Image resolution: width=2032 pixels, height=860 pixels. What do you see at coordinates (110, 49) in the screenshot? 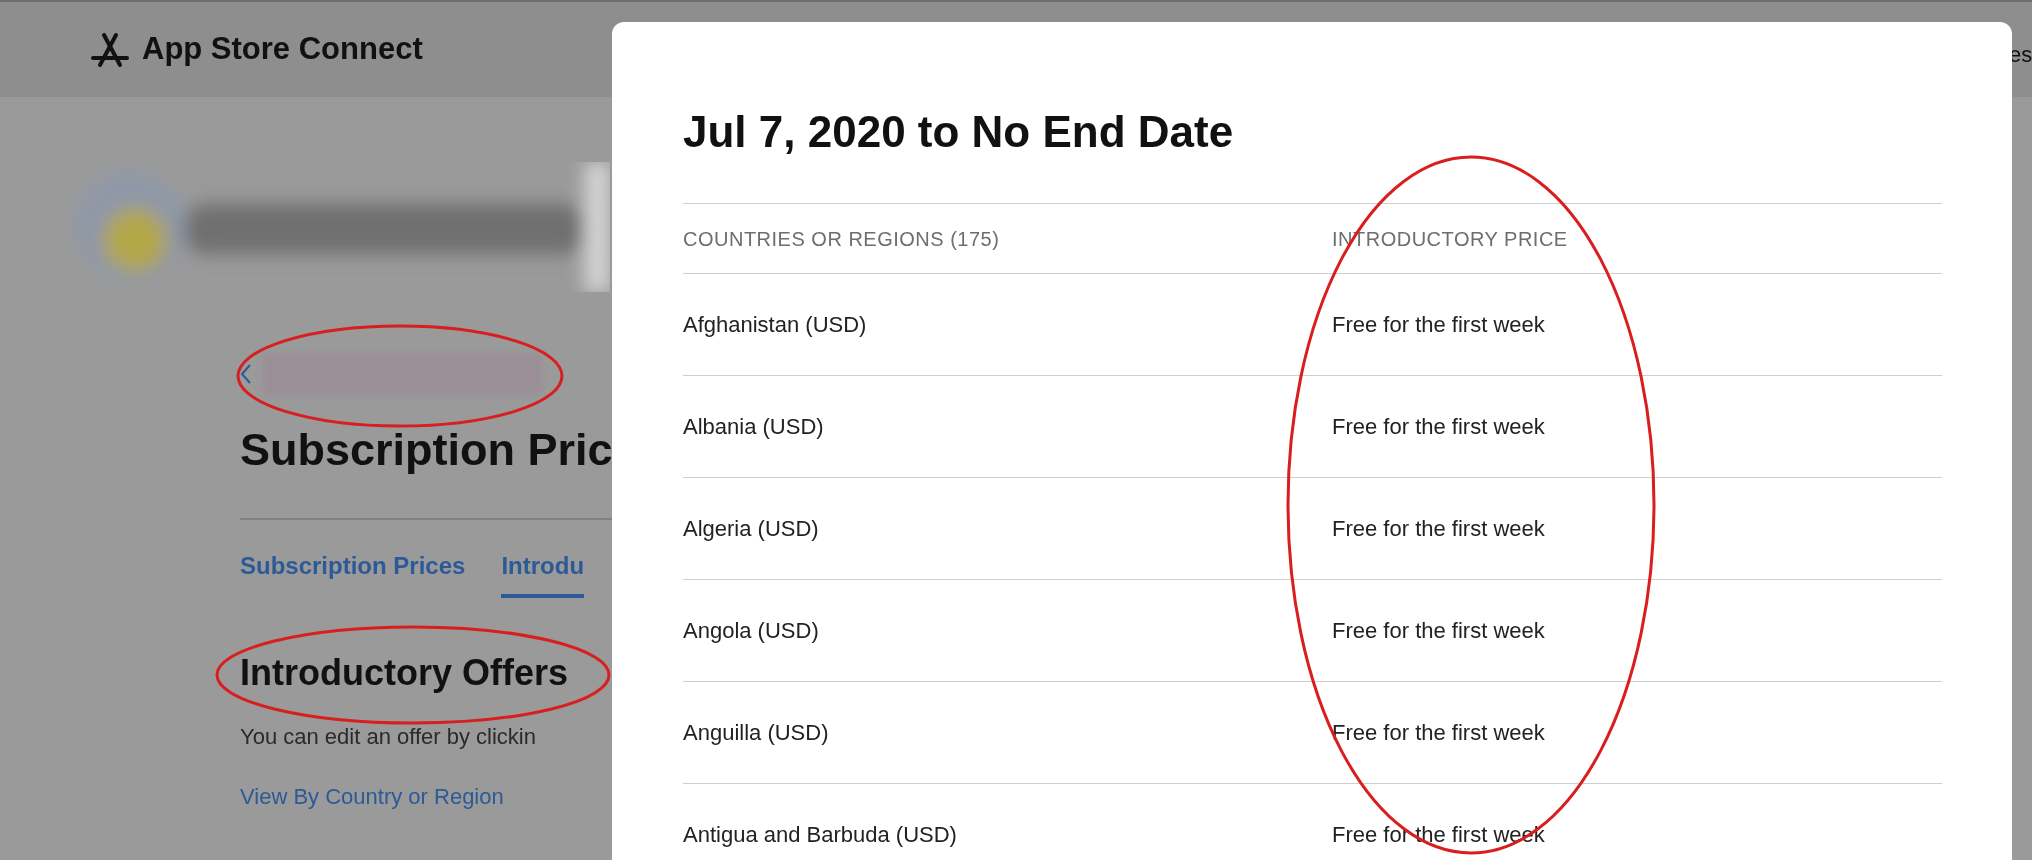
I see `app-store-logo-icon` at bounding box center [110, 49].